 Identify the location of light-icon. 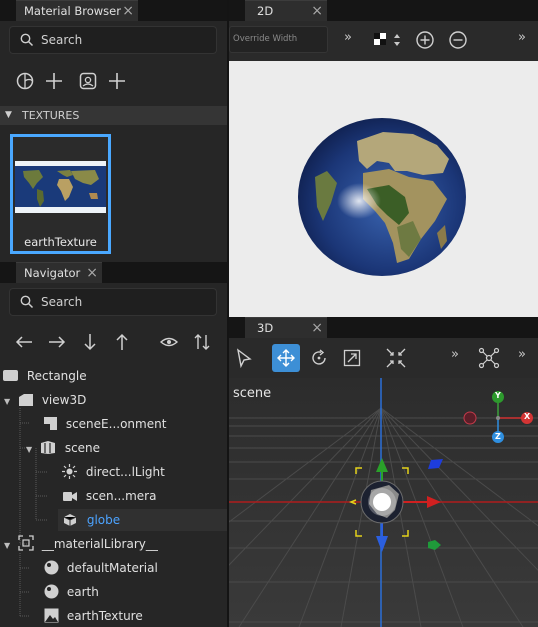
(69, 471).